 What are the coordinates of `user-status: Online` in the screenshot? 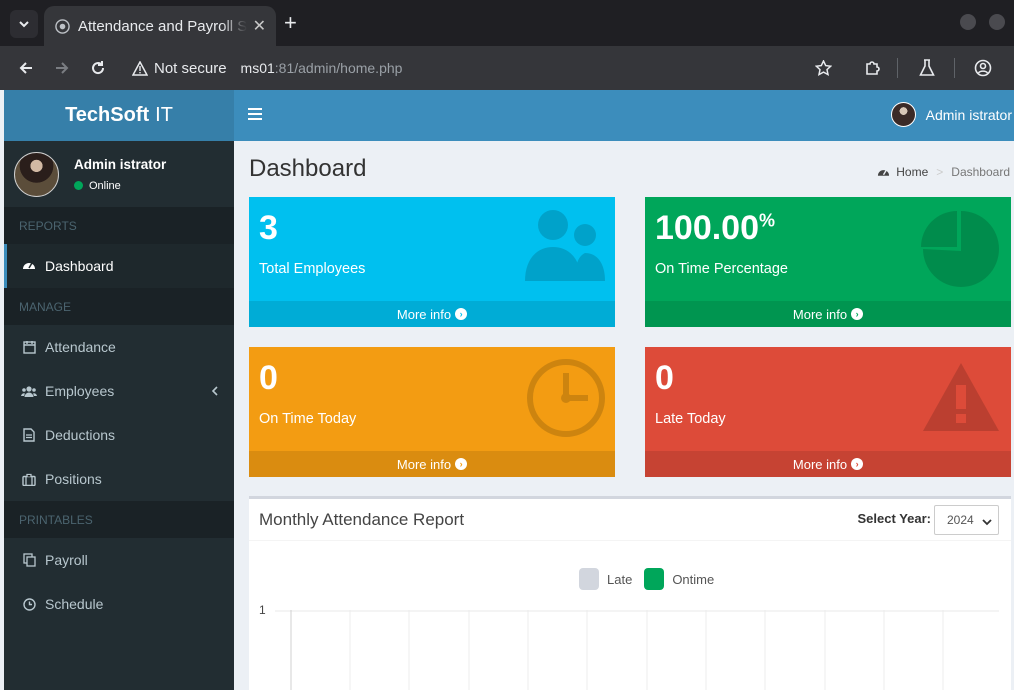 It's located at (120, 186).